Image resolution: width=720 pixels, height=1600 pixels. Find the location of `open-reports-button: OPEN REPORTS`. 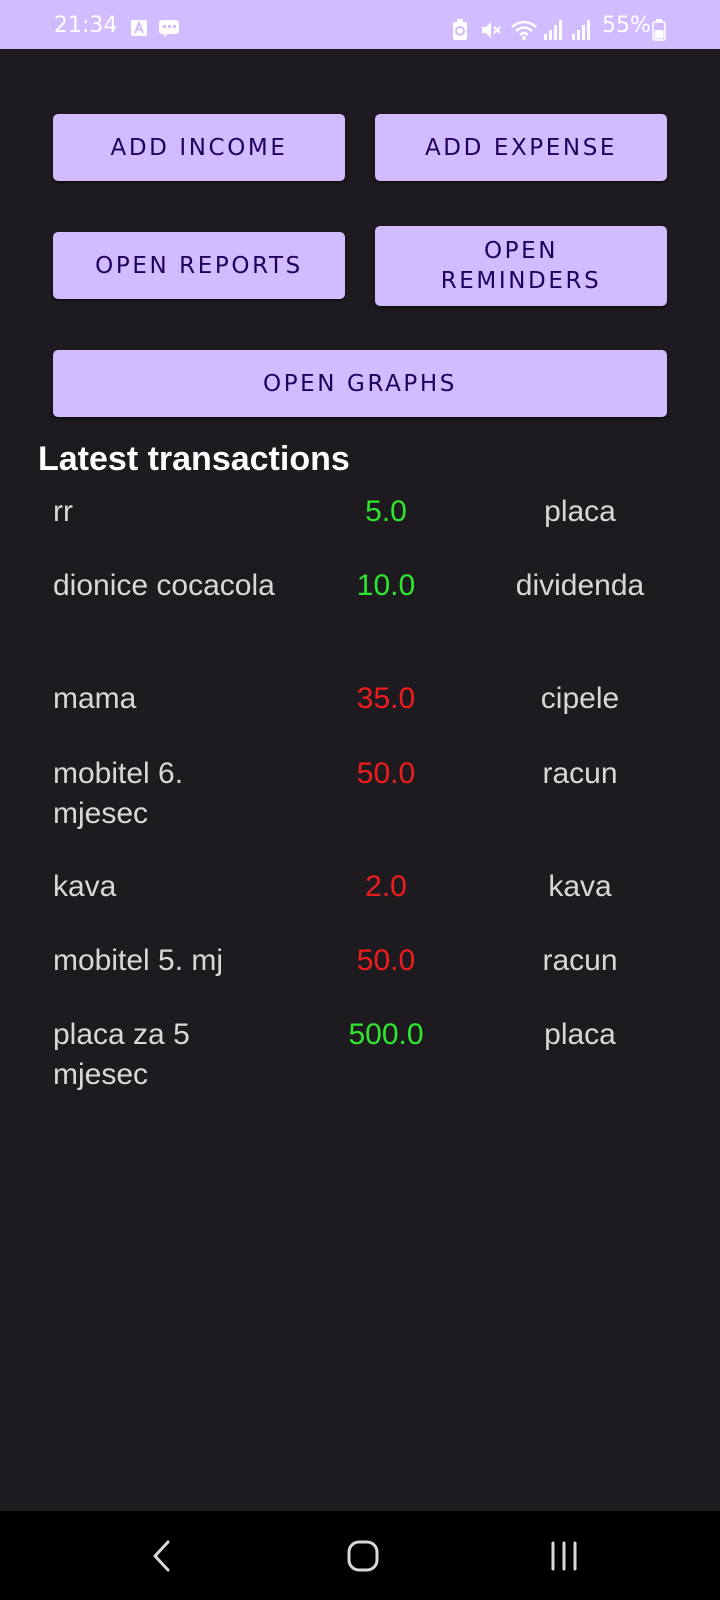

open-reports-button: OPEN REPORTS is located at coordinates (199, 265).